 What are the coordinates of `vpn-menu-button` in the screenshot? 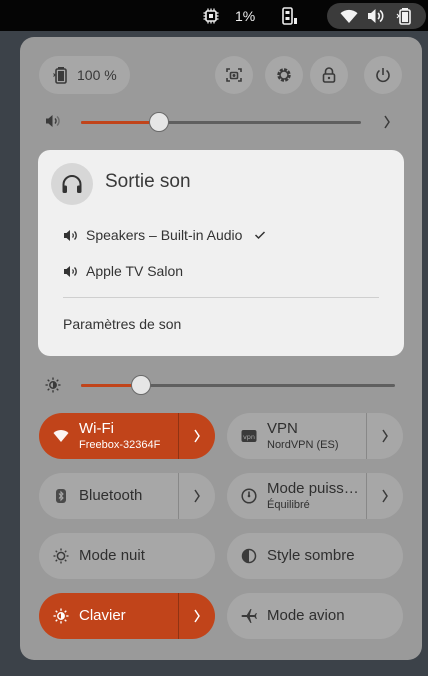 It's located at (384, 436).